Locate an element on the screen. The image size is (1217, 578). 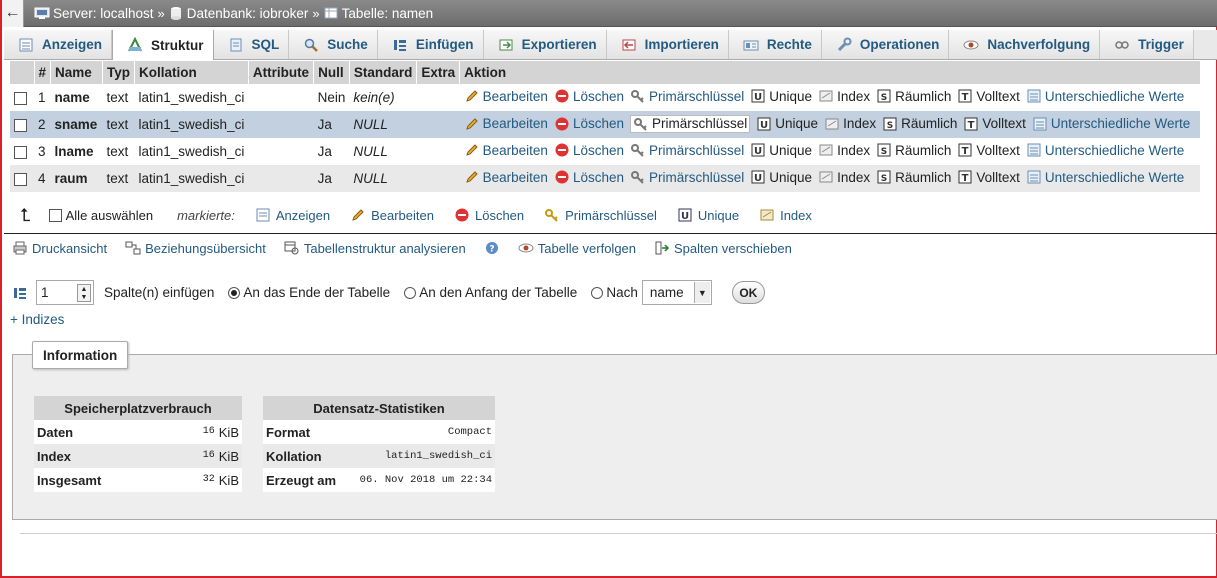
analyze-structure-link: Tabellenstruktur analysieren is located at coordinates (375, 248).